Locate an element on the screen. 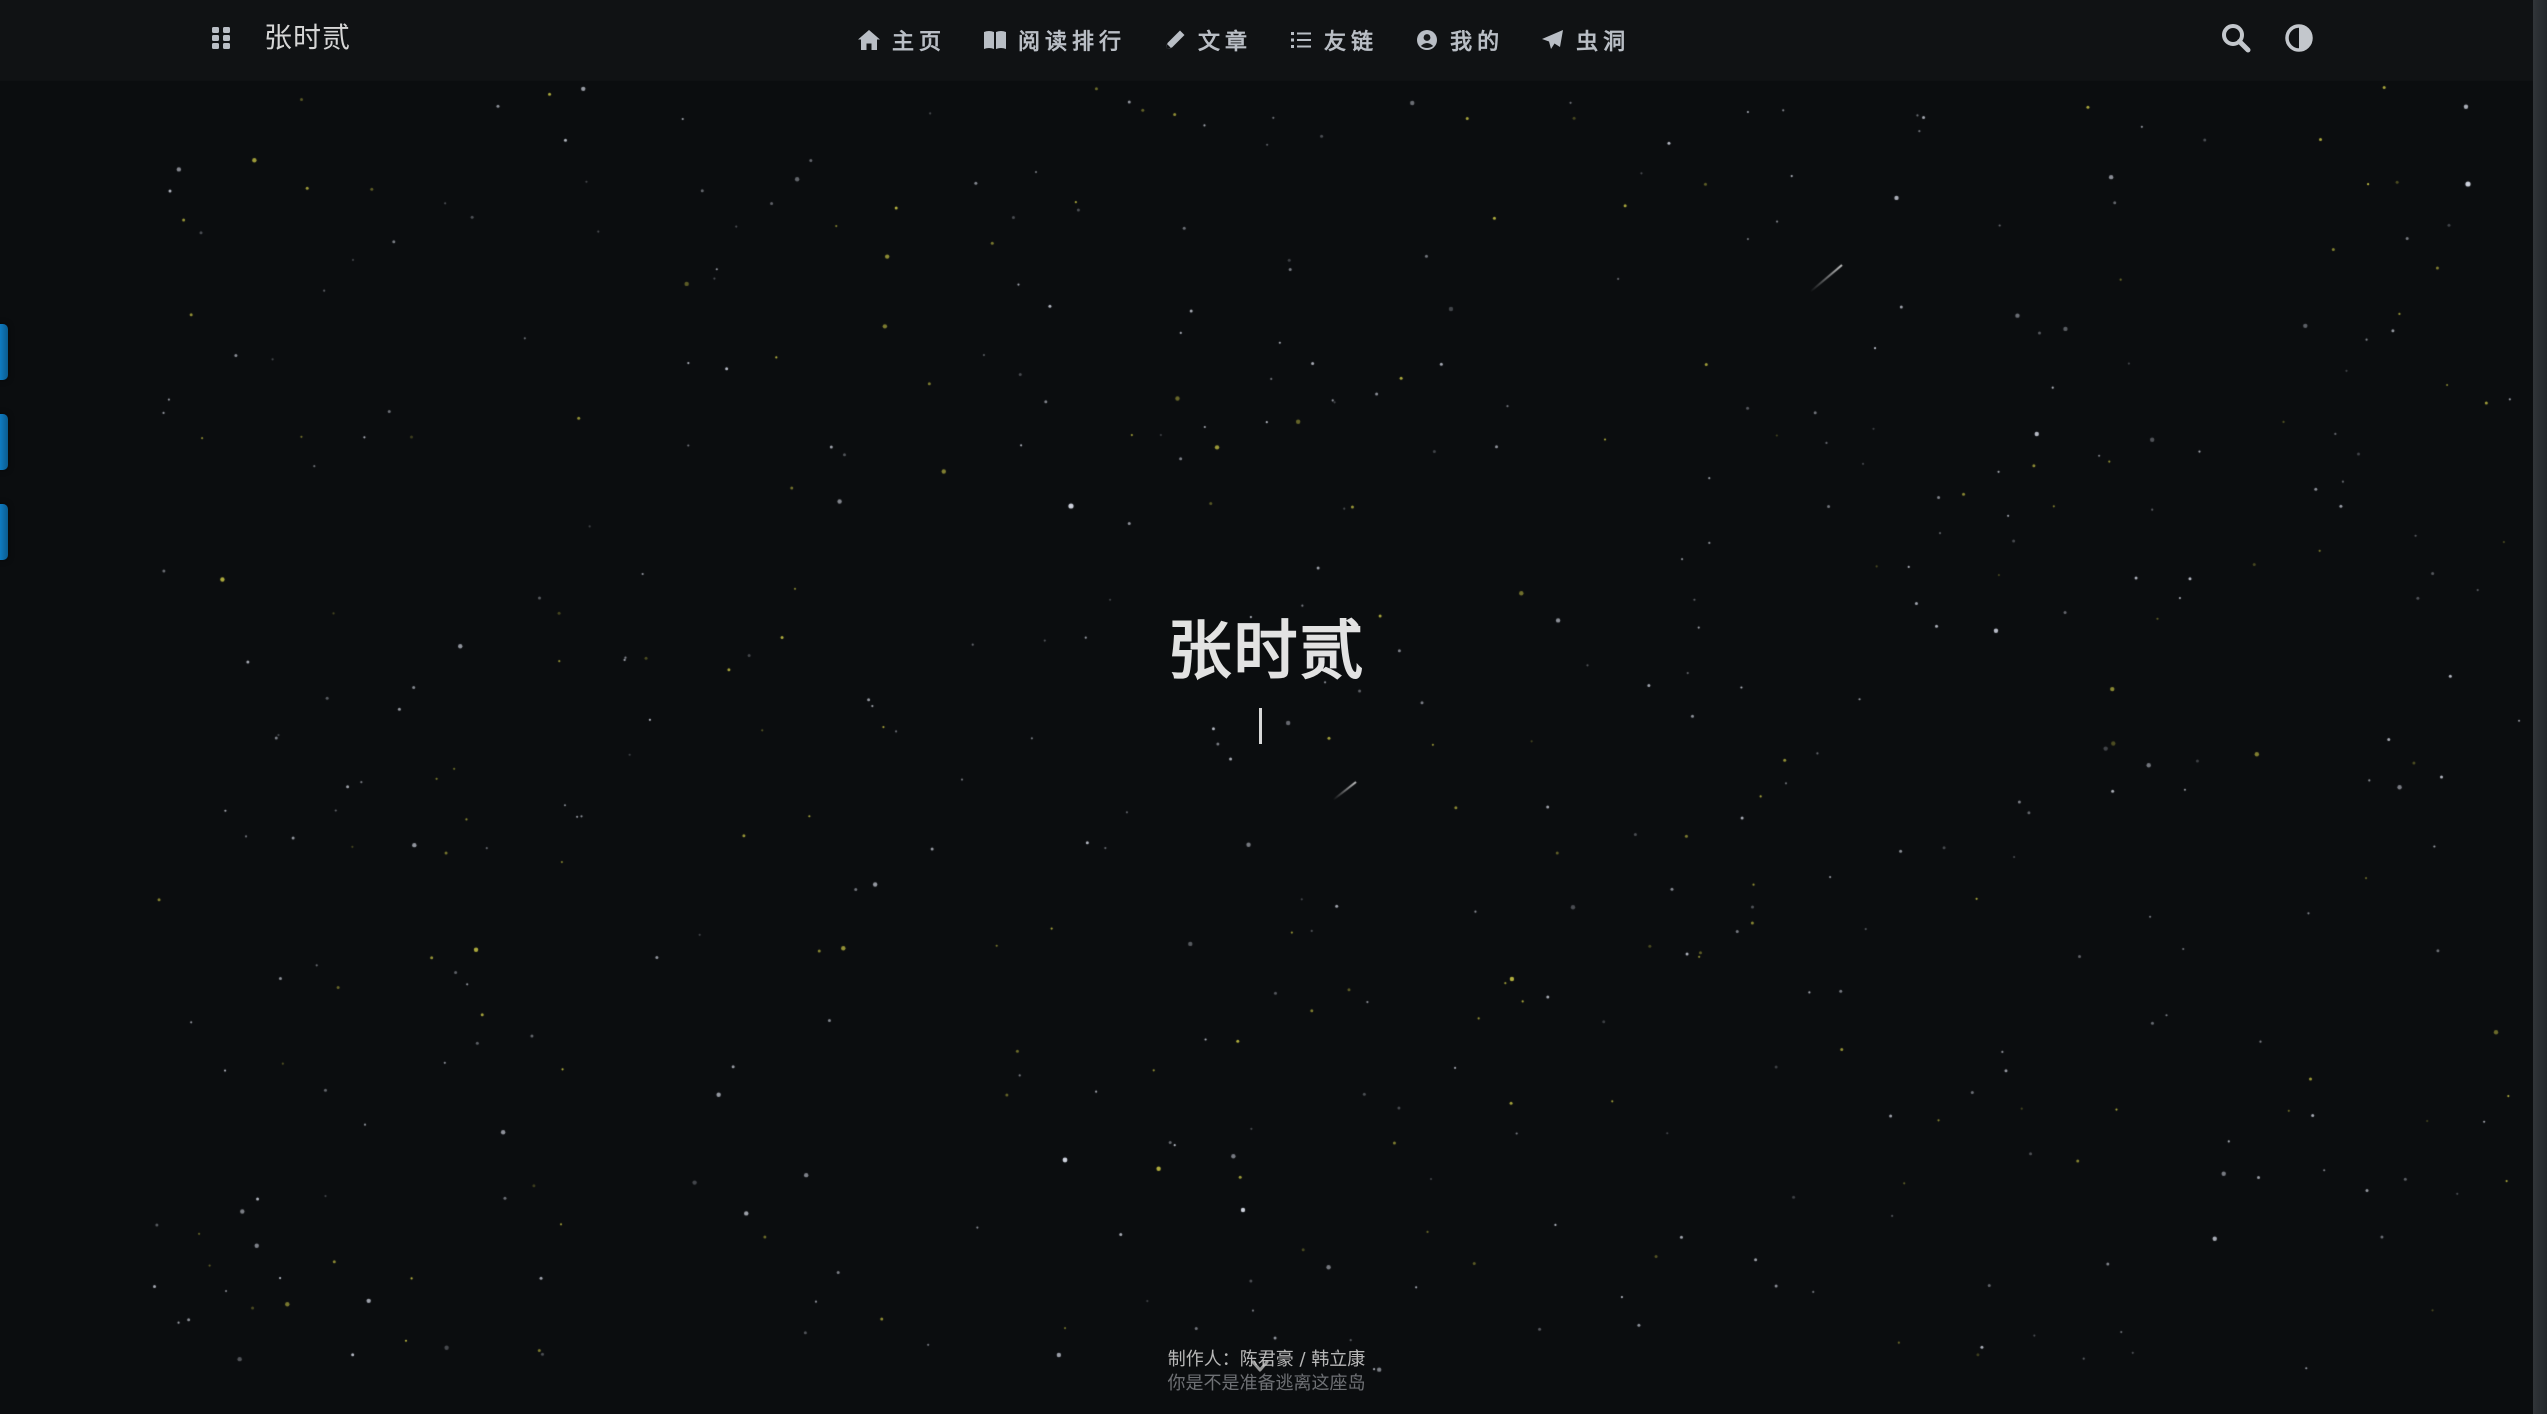 This screenshot has width=2547, height=1414. grid-icon is located at coordinates (222, 41).